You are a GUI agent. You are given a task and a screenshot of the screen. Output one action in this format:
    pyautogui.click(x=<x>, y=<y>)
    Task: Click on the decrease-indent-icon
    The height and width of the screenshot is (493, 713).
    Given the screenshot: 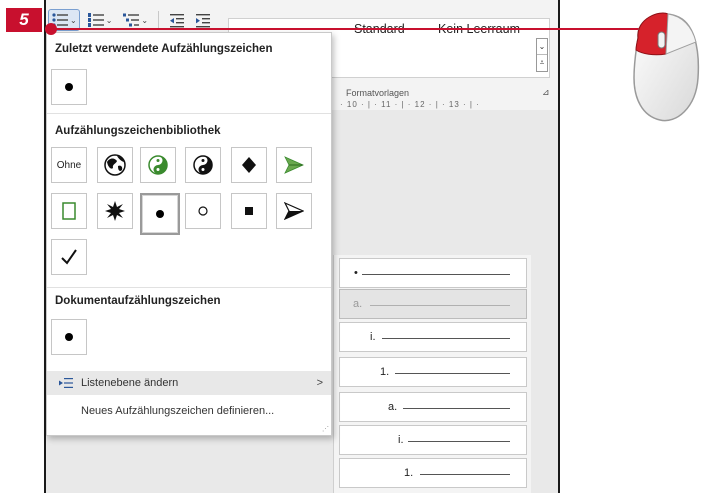 What is the action you would take?
    pyautogui.click(x=177, y=21)
    